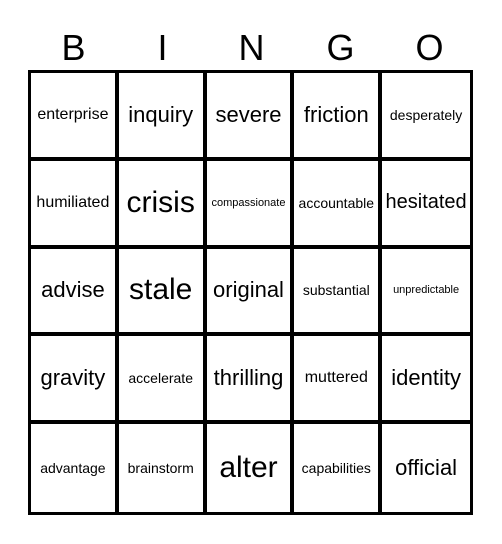 The width and height of the screenshot is (502, 544). What do you see at coordinates (162, 204) in the screenshot?
I see `bingo-cell: crisis` at bounding box center [162, 204].